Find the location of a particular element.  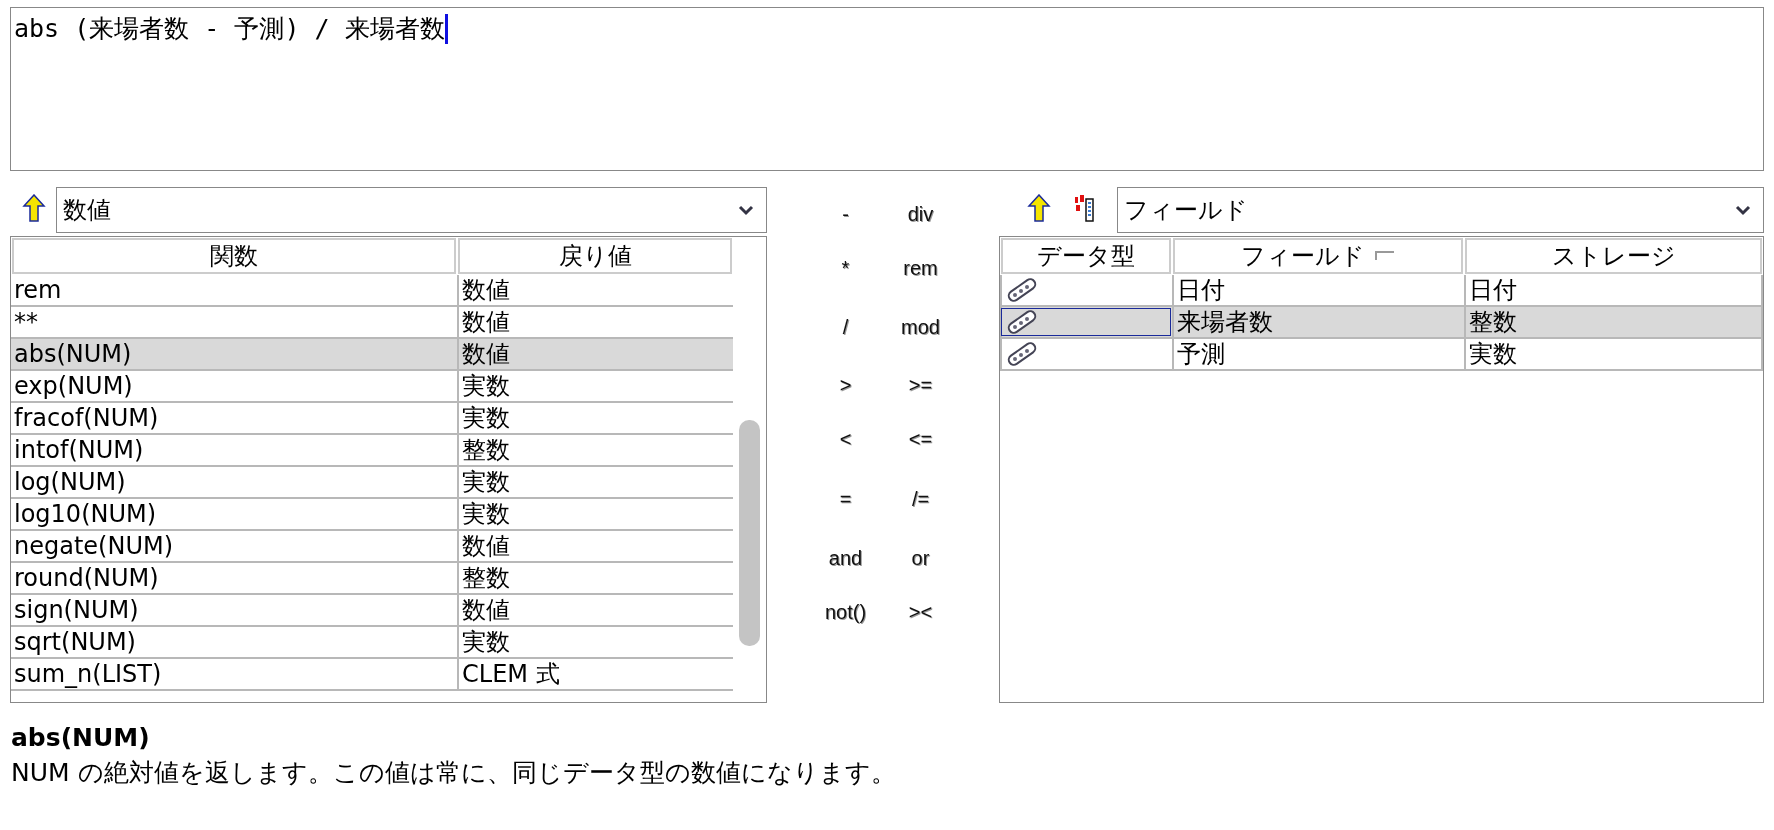

function-row: negate(NUM) 数値 is located at coordinates (372, 547).